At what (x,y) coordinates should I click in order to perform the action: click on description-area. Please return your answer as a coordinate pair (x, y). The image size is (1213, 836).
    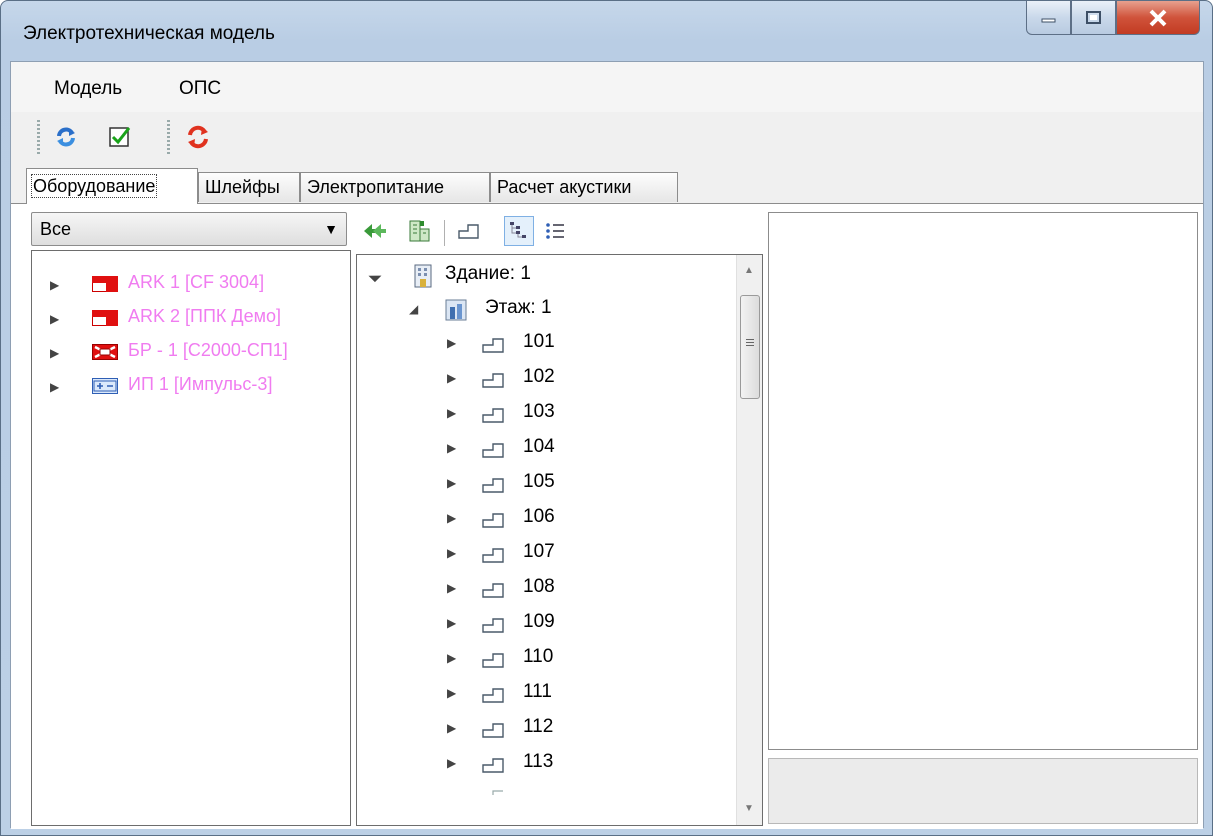
    Looking at the image, I should click on (983, 791).